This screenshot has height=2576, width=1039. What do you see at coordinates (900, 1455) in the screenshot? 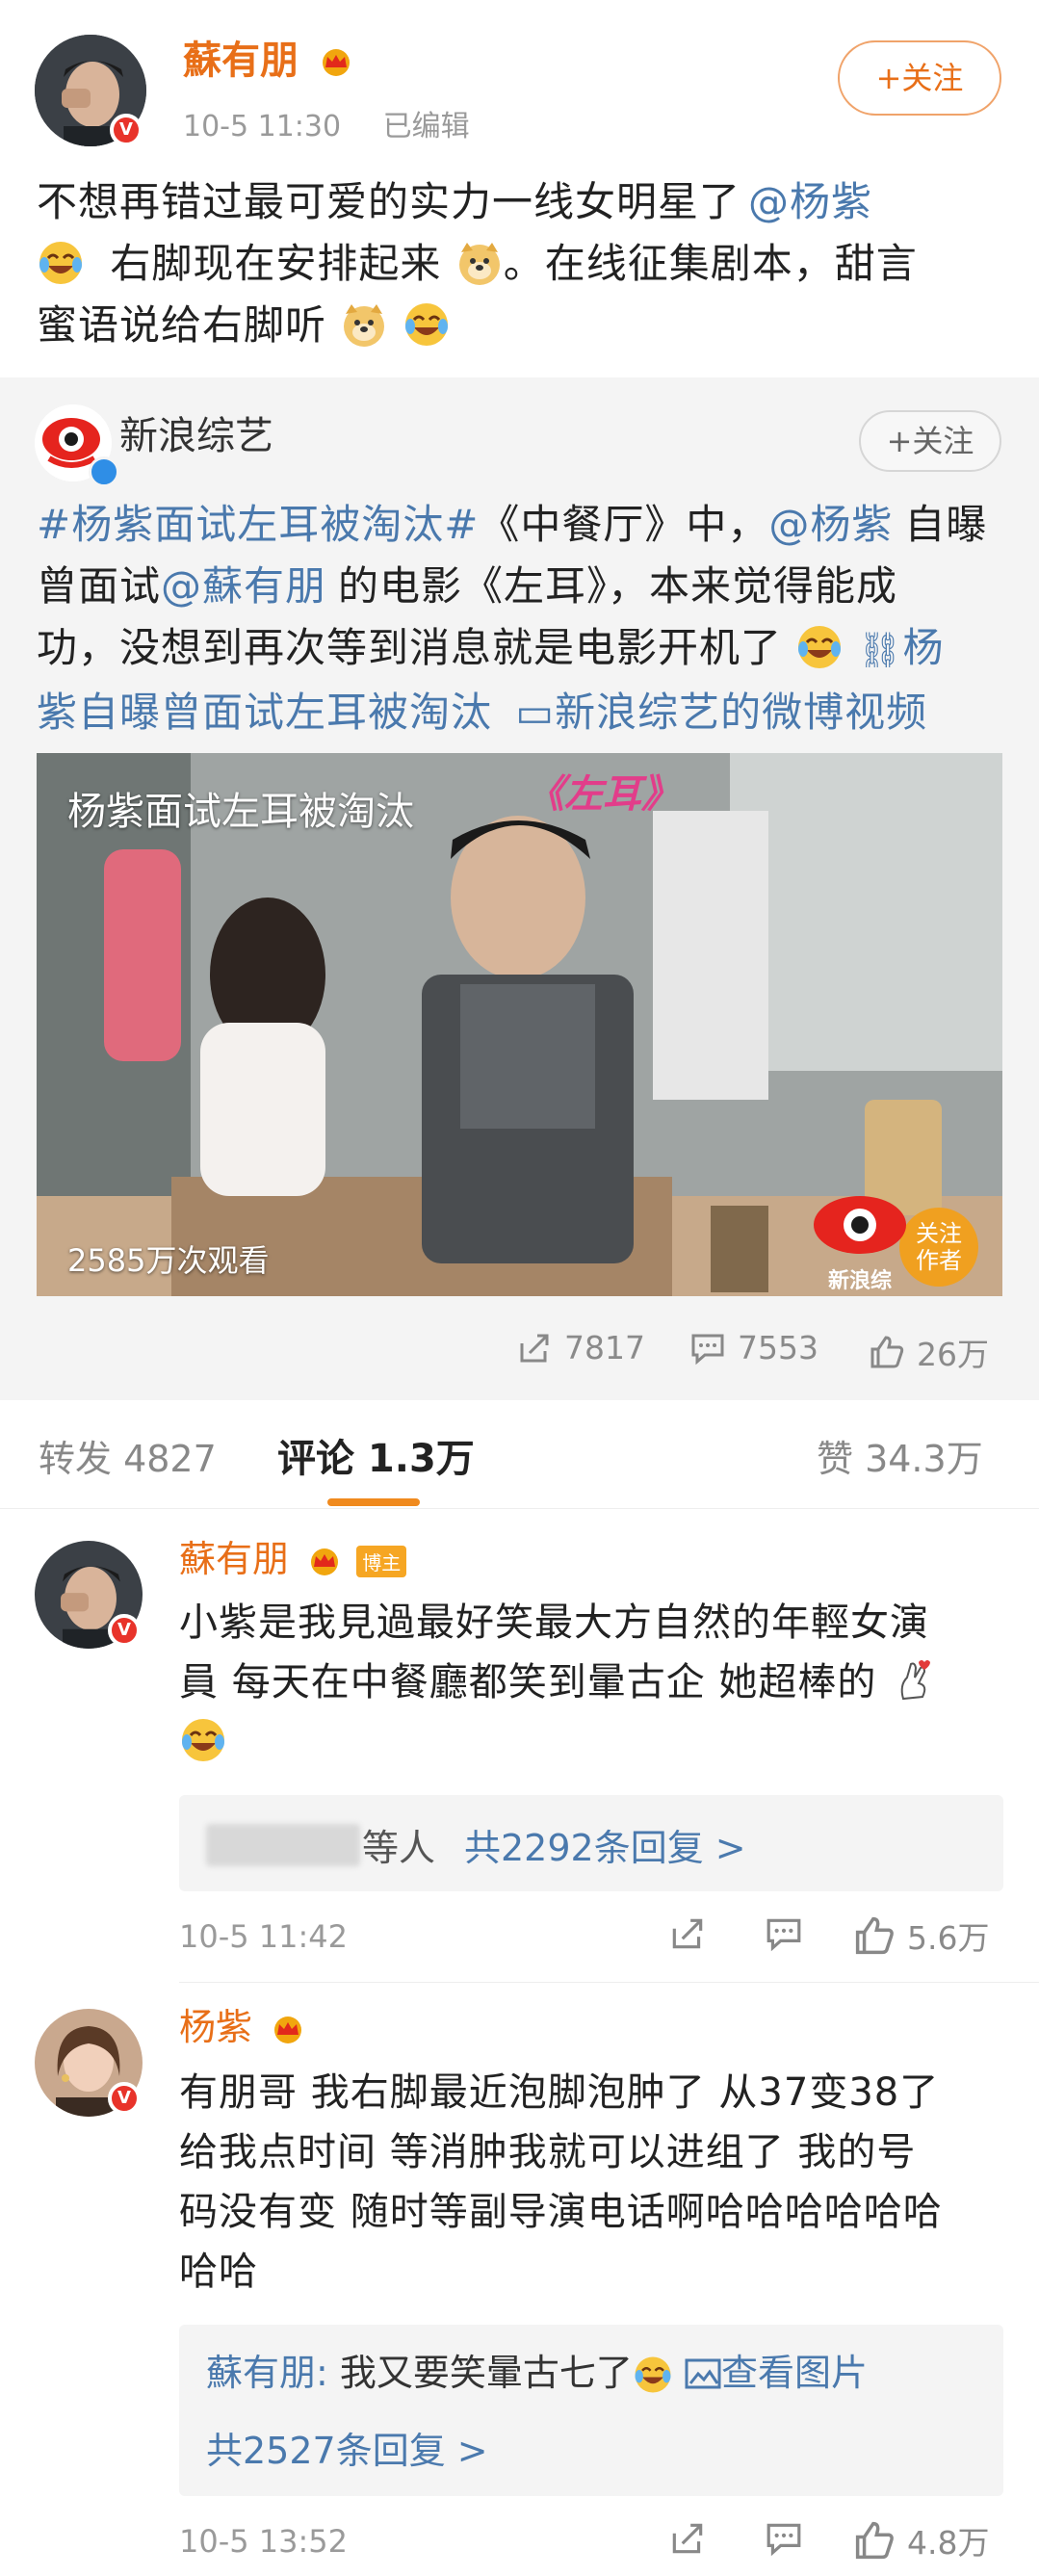
I see `tab-like: 赞 34.3万` at bounding box center [900, 1455].